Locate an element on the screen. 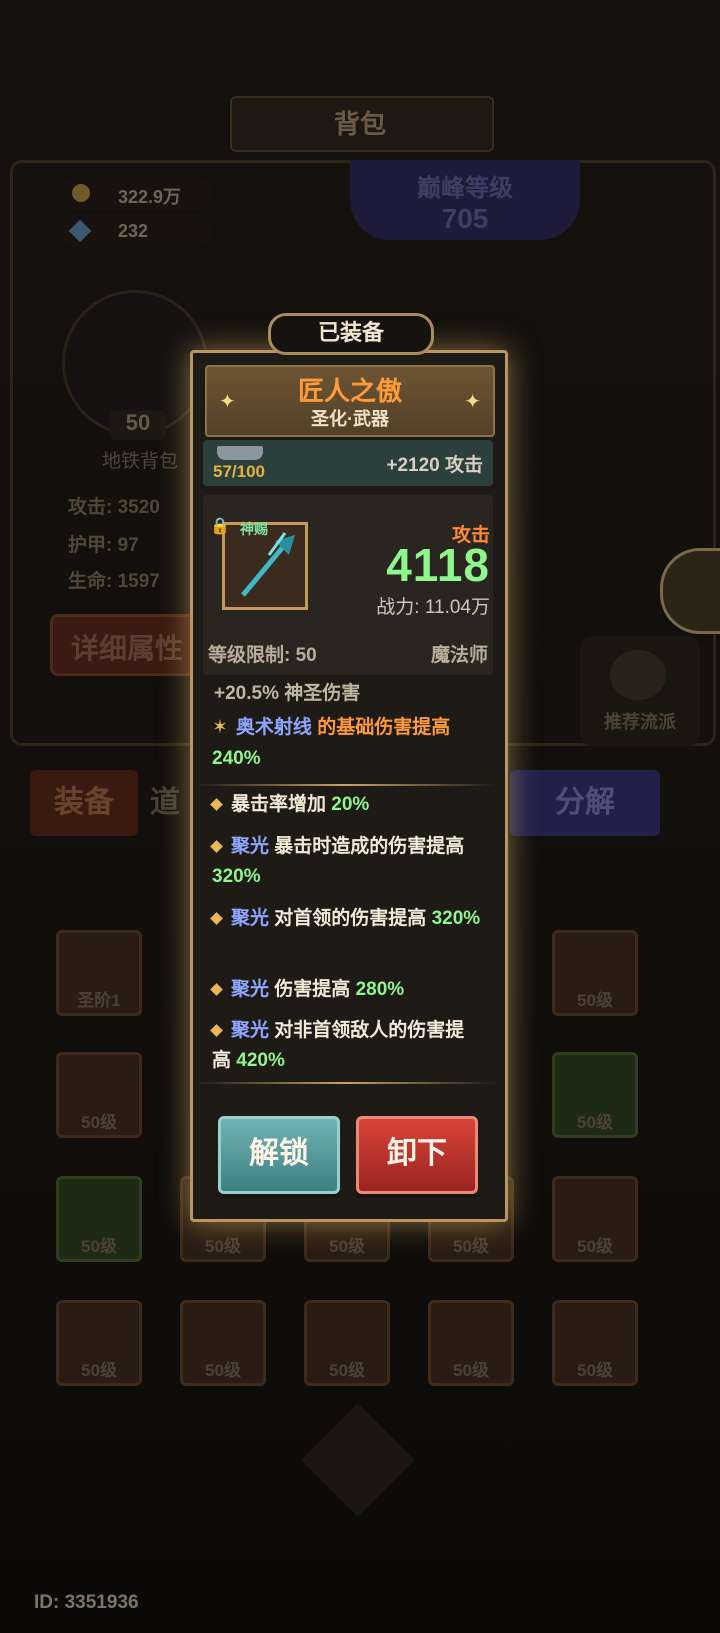 The image size is (720, 1633). affix-line: 聚光 暴击时造成的伤害提高 320% is located at coordinates (337, 861).